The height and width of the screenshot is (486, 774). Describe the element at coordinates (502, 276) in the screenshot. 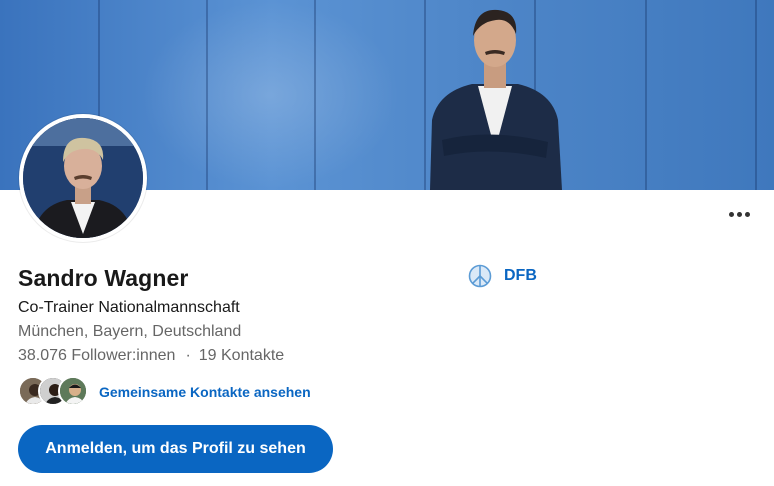

I see `current-company-link: DFB` at that location.